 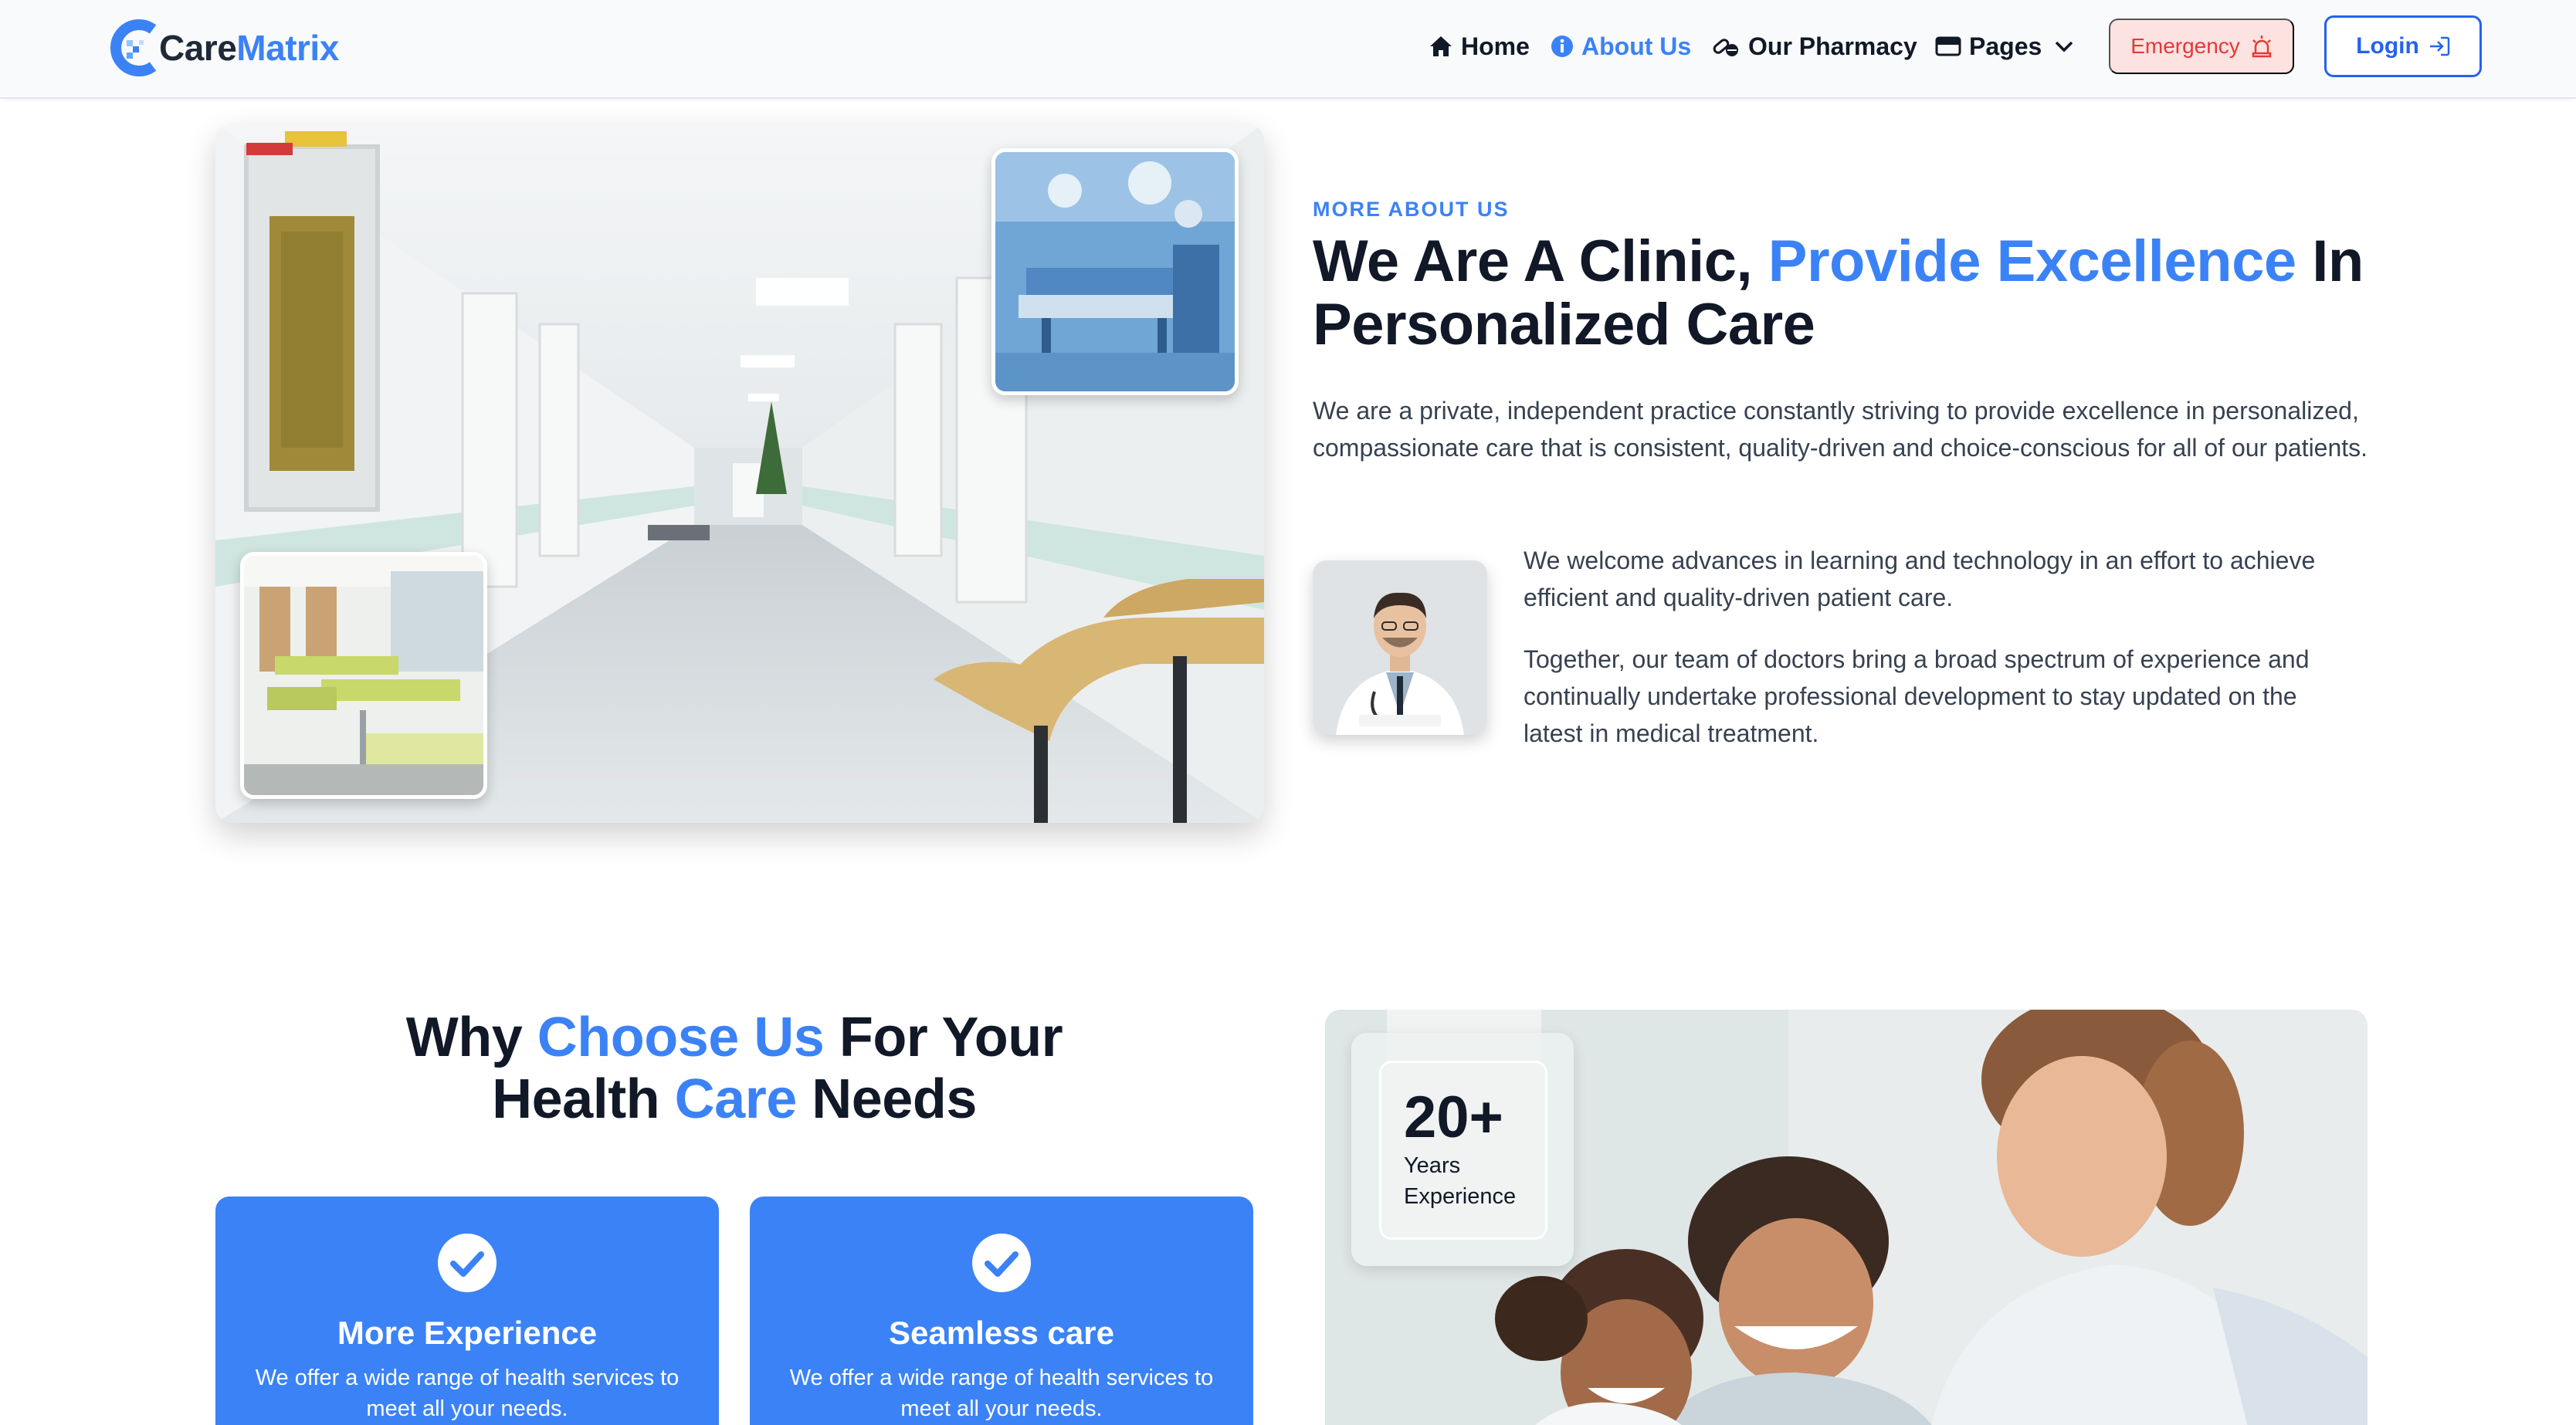 I want to click on logo: CareMatrix, so click(x=223, y=47).